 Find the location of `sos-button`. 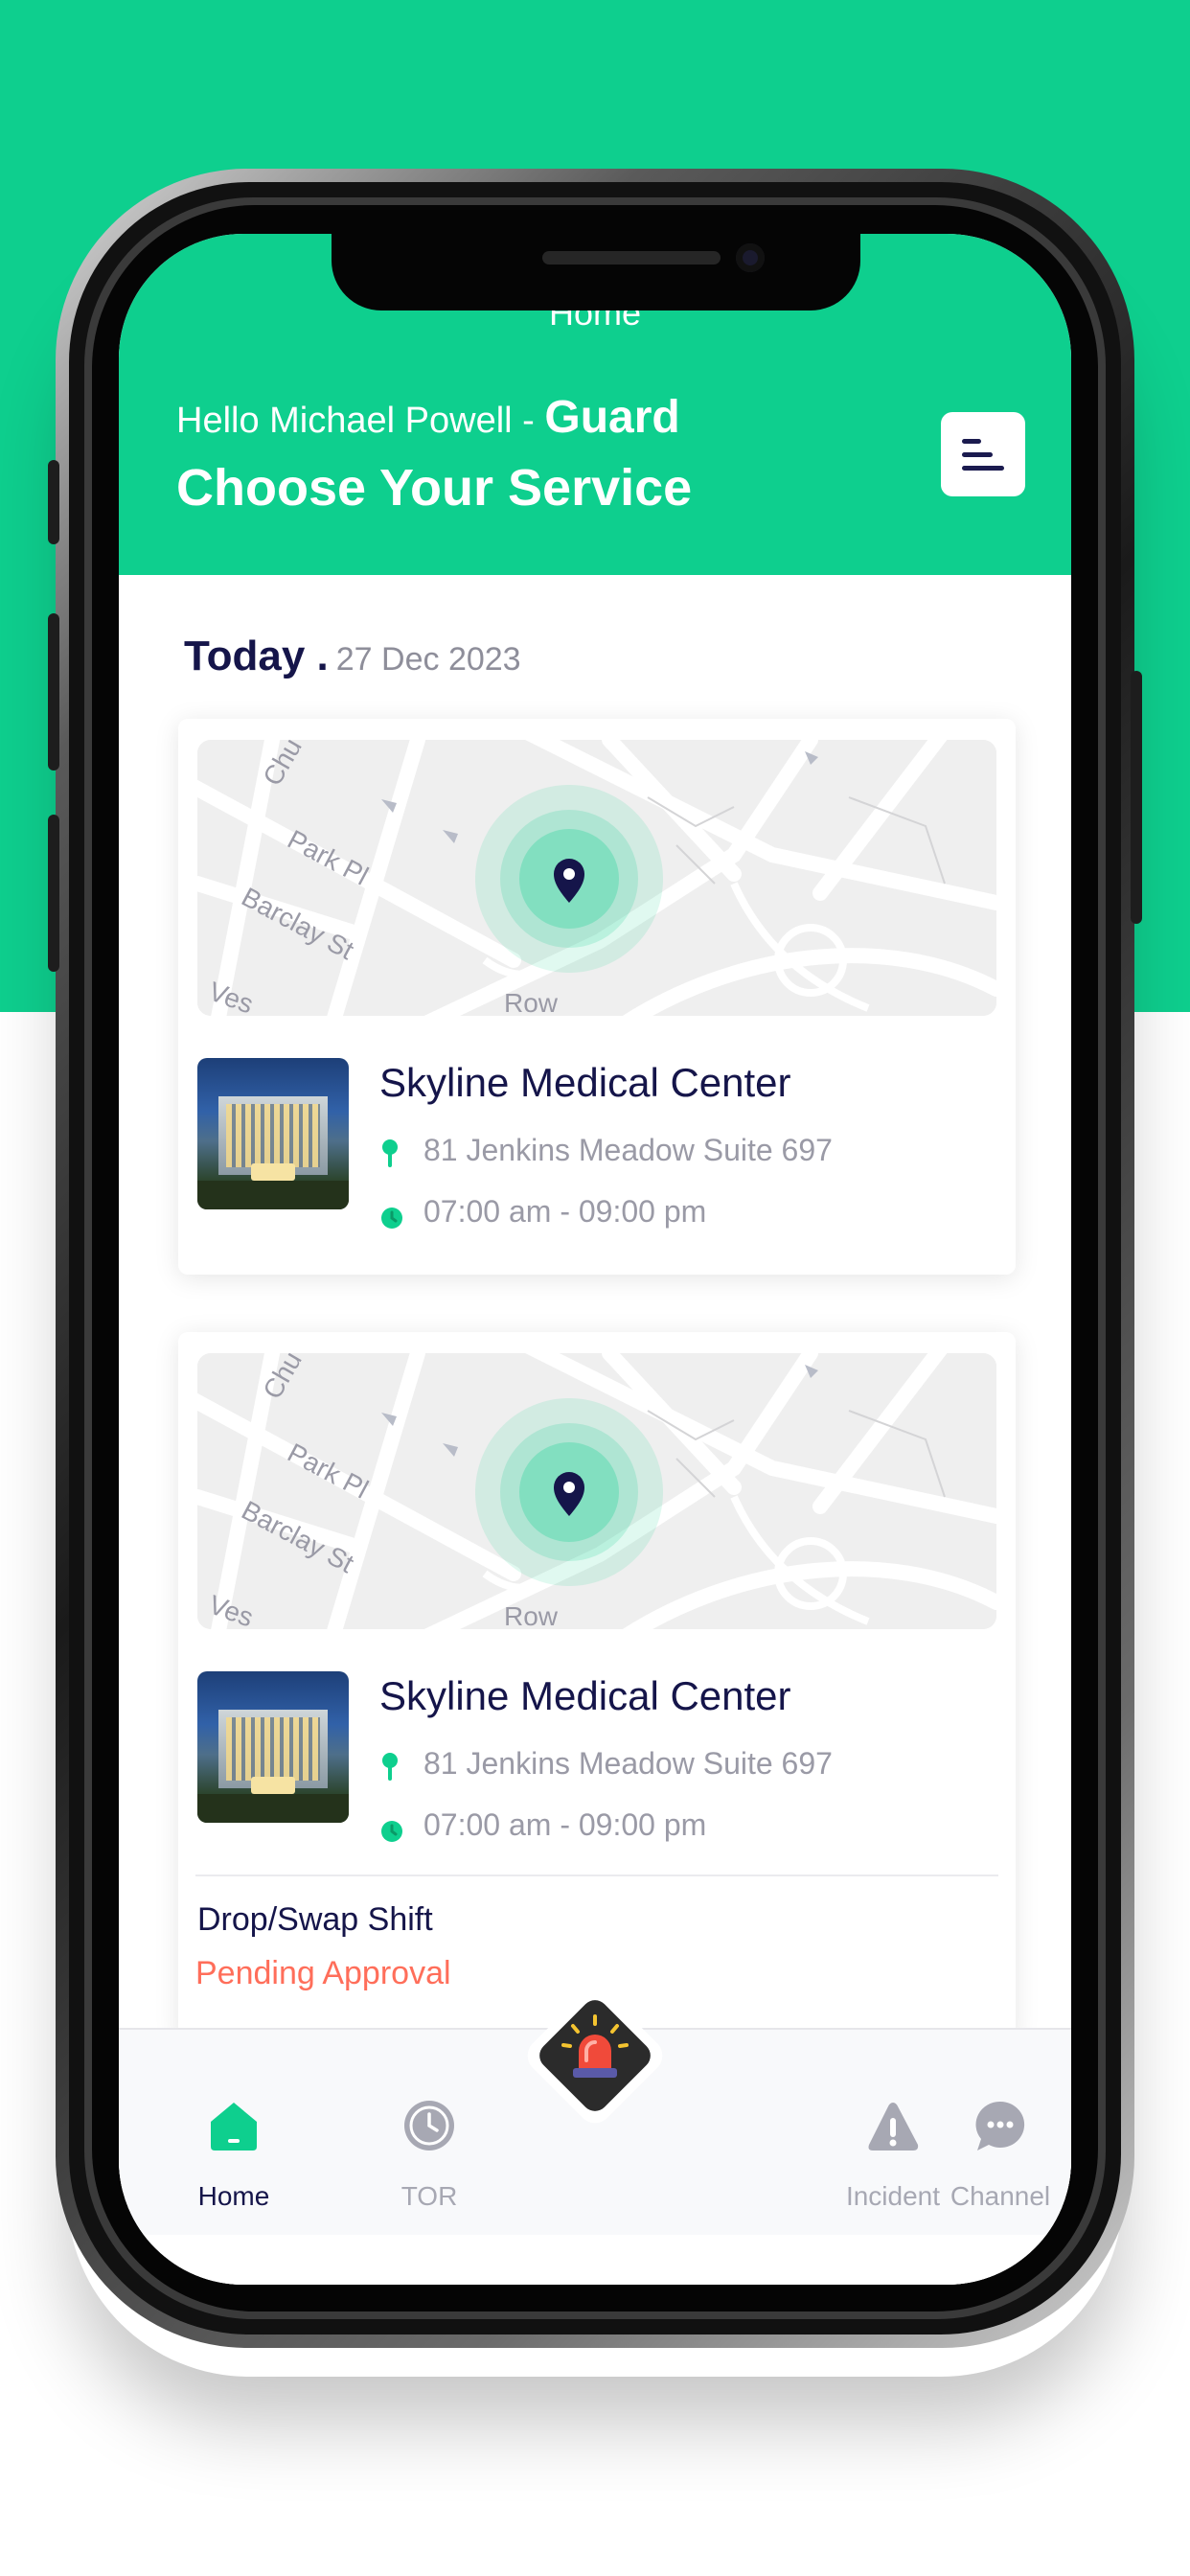

sos-button is located at coordinates (595, 2055).